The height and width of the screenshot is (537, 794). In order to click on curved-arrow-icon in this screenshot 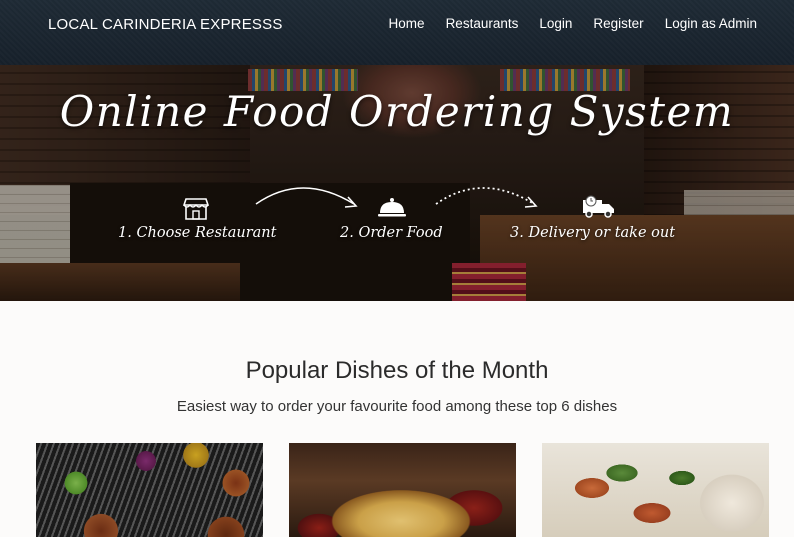, I will do `click(306, 197)`.